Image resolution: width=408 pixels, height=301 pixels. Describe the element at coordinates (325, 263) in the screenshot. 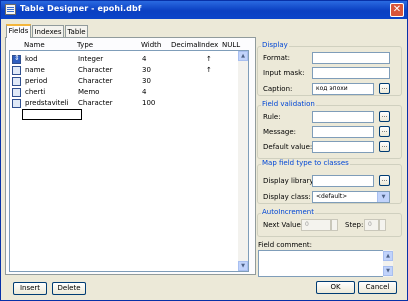

I see `field-comment-input: ▲ ▼` at that location.